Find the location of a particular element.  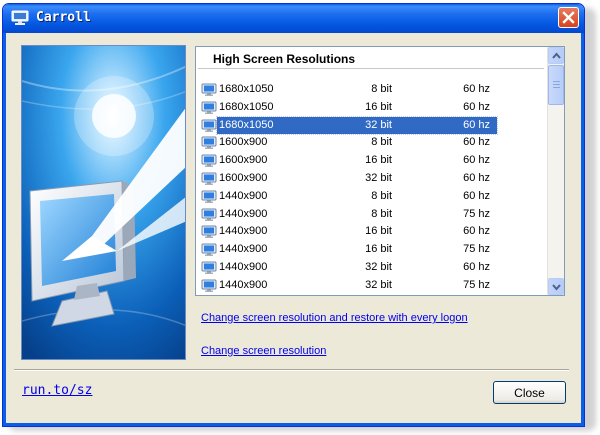

close-icon is located at coordinates (568, 17).